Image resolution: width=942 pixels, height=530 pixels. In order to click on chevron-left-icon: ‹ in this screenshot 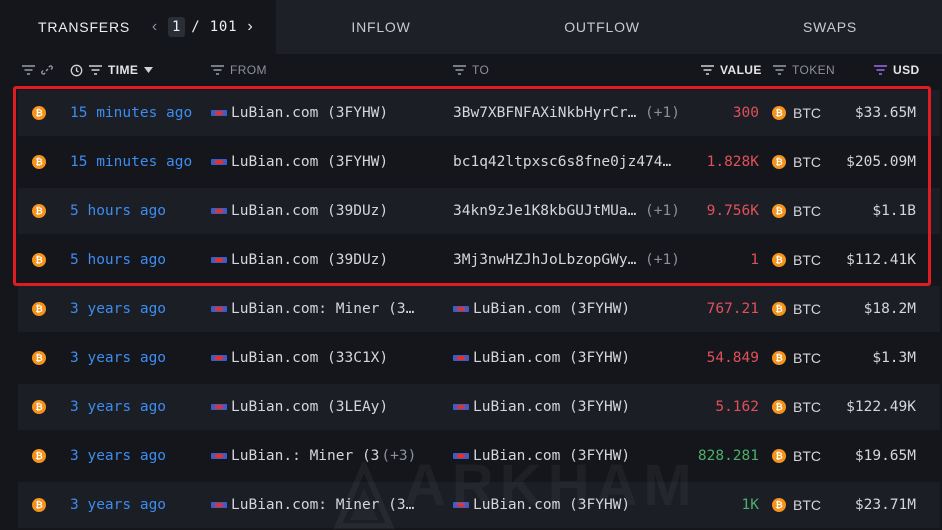, I will do `click(155, 26)`.